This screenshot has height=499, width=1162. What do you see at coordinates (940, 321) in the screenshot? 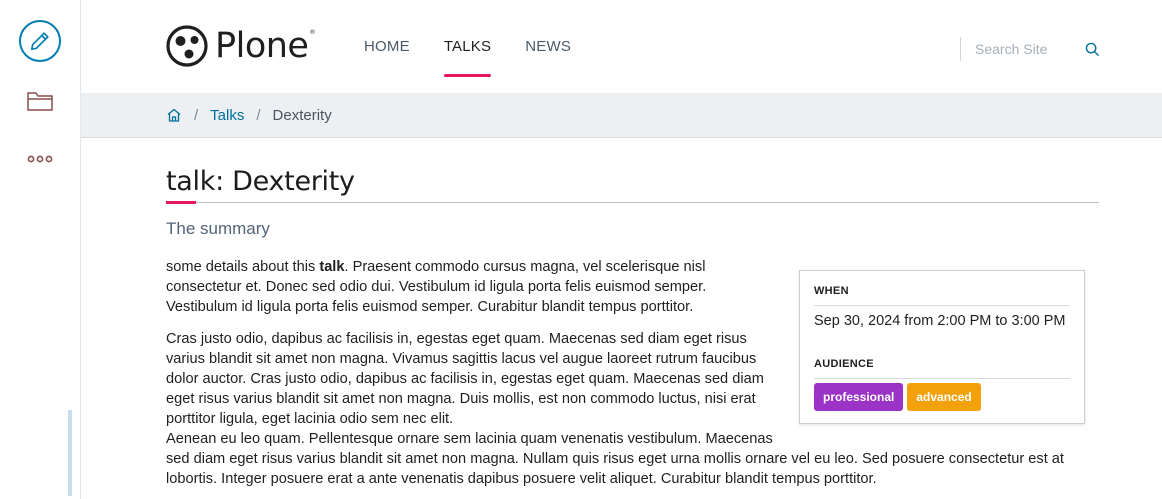
I see `event-when-value: Sep 30, 2024 from 2:00 PM to 3:00 PM` at bounding box center [940, 321].